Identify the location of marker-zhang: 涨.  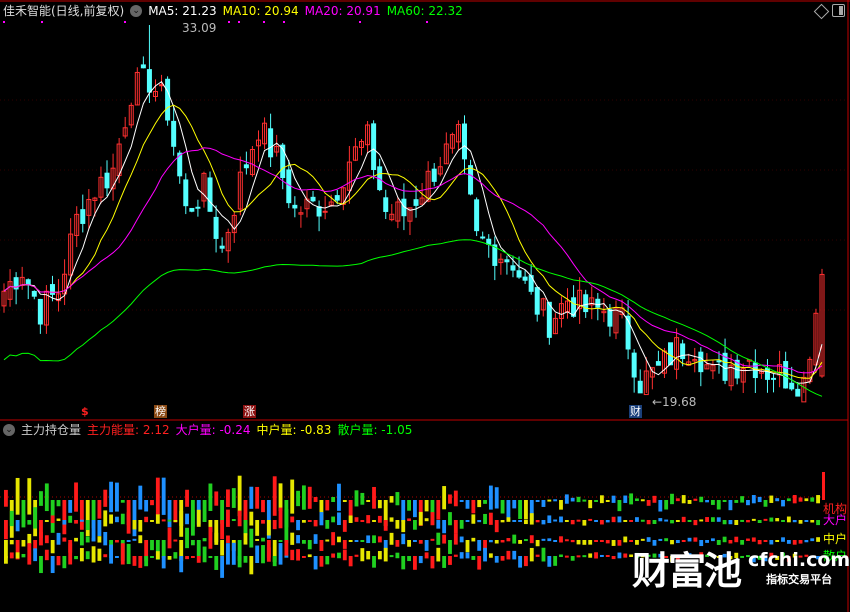
(249, 411).